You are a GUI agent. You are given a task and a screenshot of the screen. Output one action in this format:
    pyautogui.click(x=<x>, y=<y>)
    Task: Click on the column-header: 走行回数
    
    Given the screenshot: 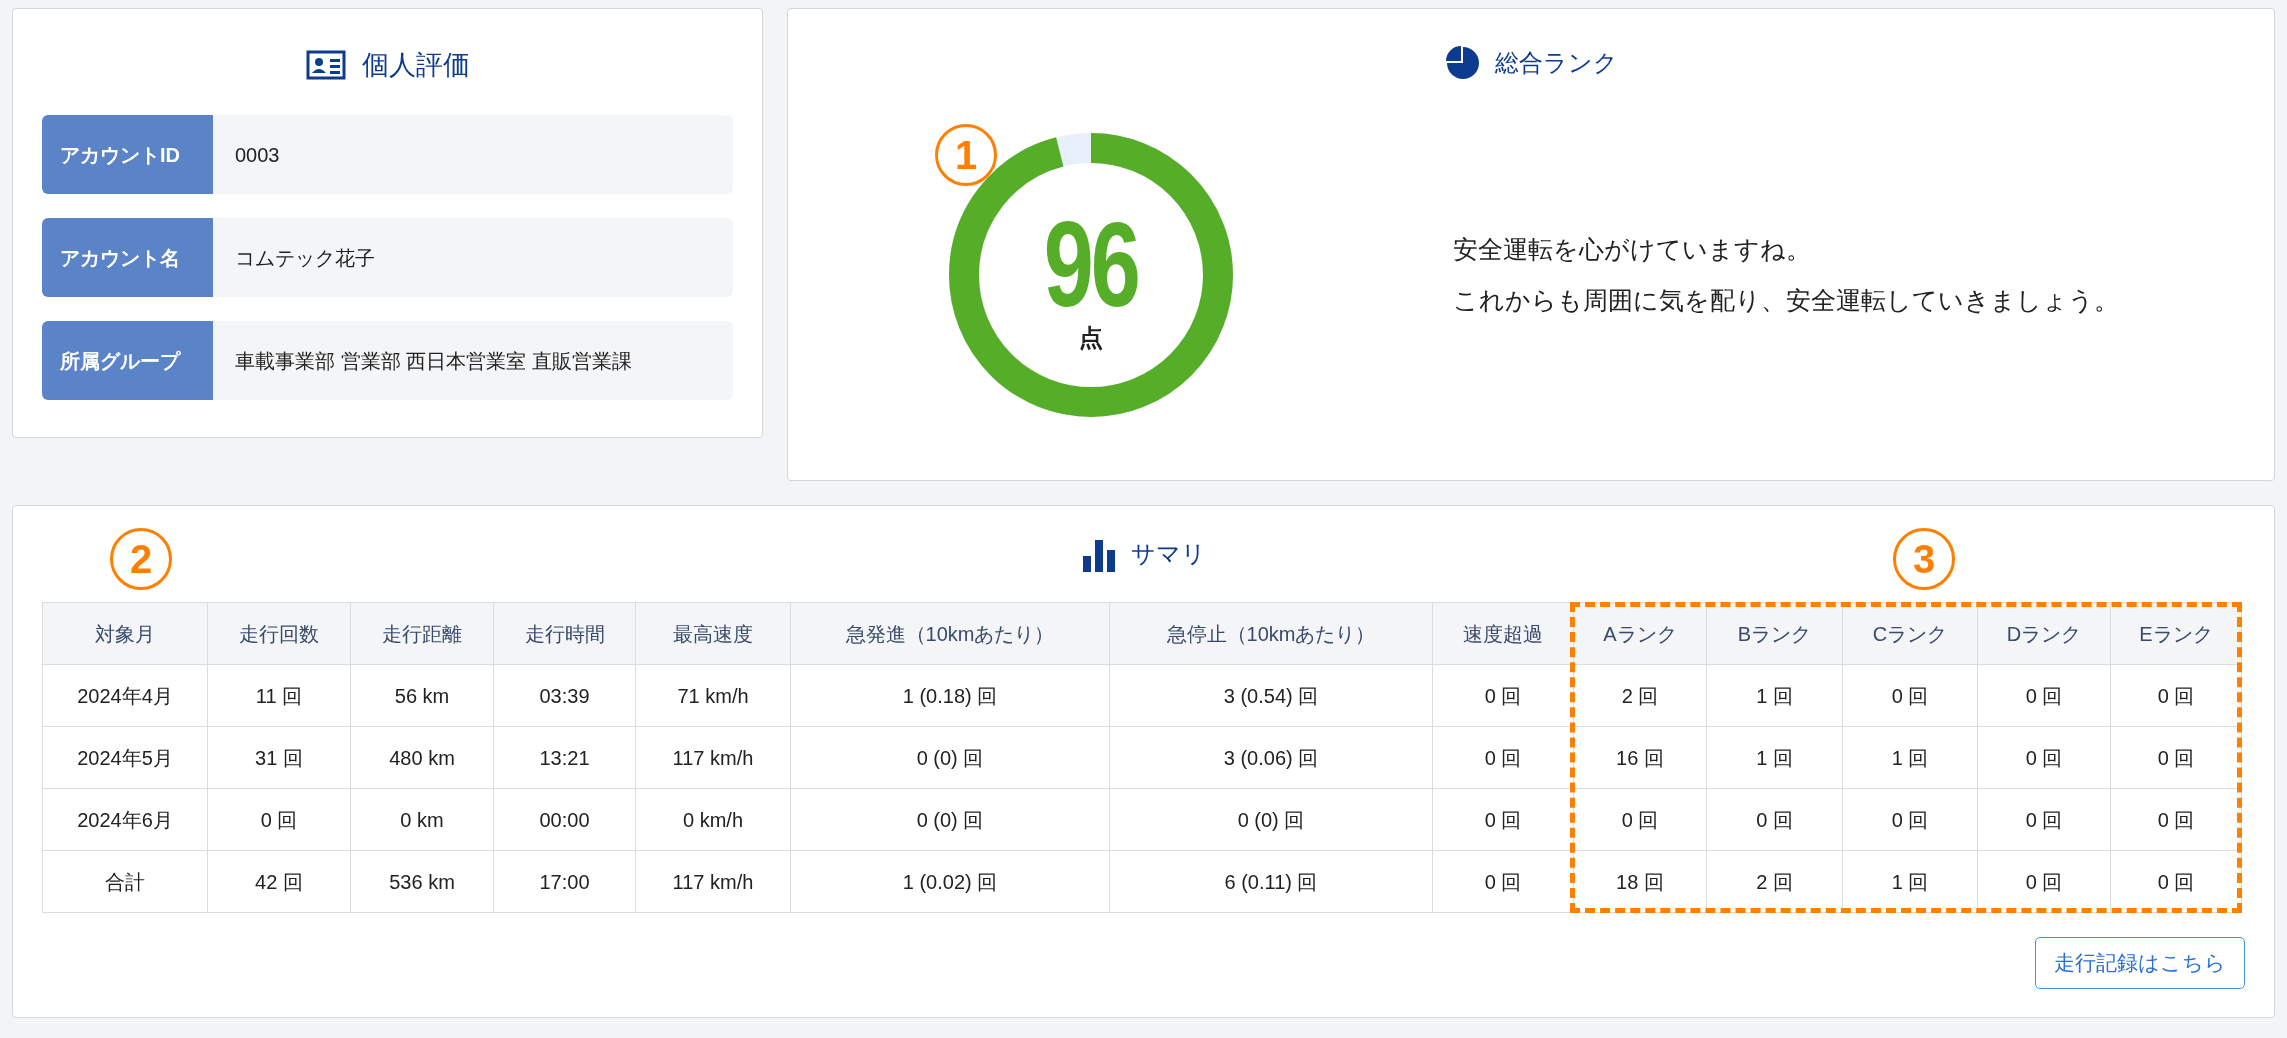 What is the action you would take?
    pyautogui.click(x=279, y=633)
    